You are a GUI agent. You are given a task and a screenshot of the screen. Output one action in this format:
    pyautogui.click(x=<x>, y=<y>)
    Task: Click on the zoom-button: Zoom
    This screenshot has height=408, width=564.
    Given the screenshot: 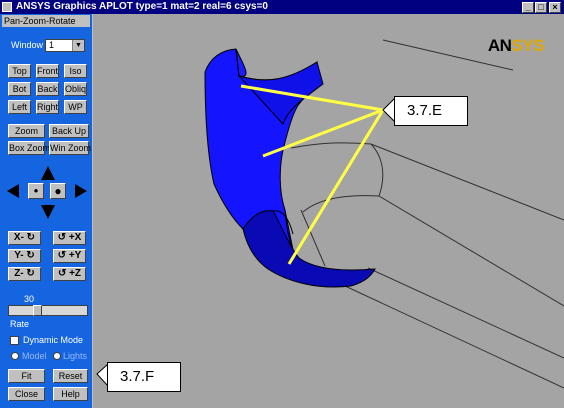 What is the action you would take?
    pyautogui.click(x=26, y=131)
    